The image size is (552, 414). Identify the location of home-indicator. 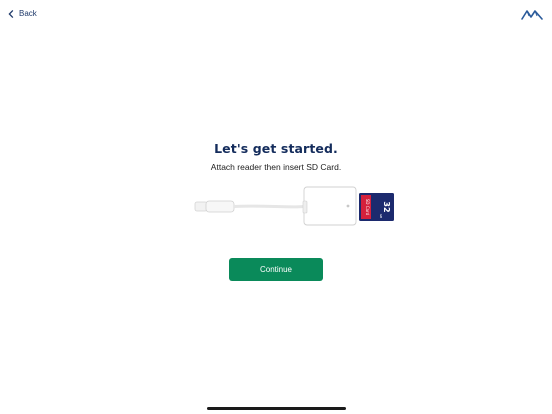
(276, 408).